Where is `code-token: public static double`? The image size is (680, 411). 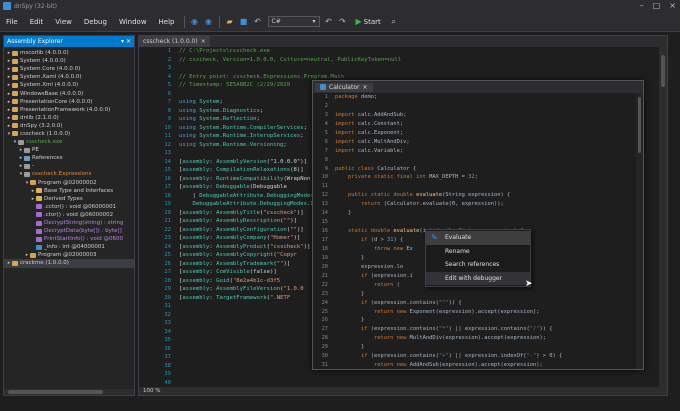
code-token: public static double is located at coordinates (382, 195).